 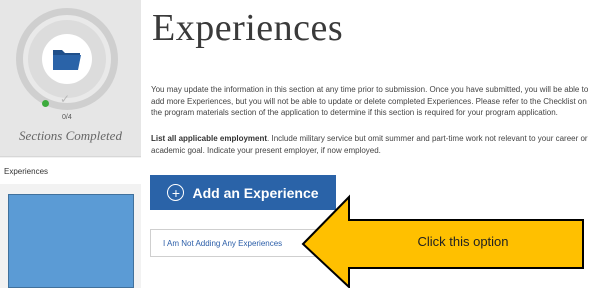 I want to click on sidebar-highlight-block, so click(x=71, y=241).